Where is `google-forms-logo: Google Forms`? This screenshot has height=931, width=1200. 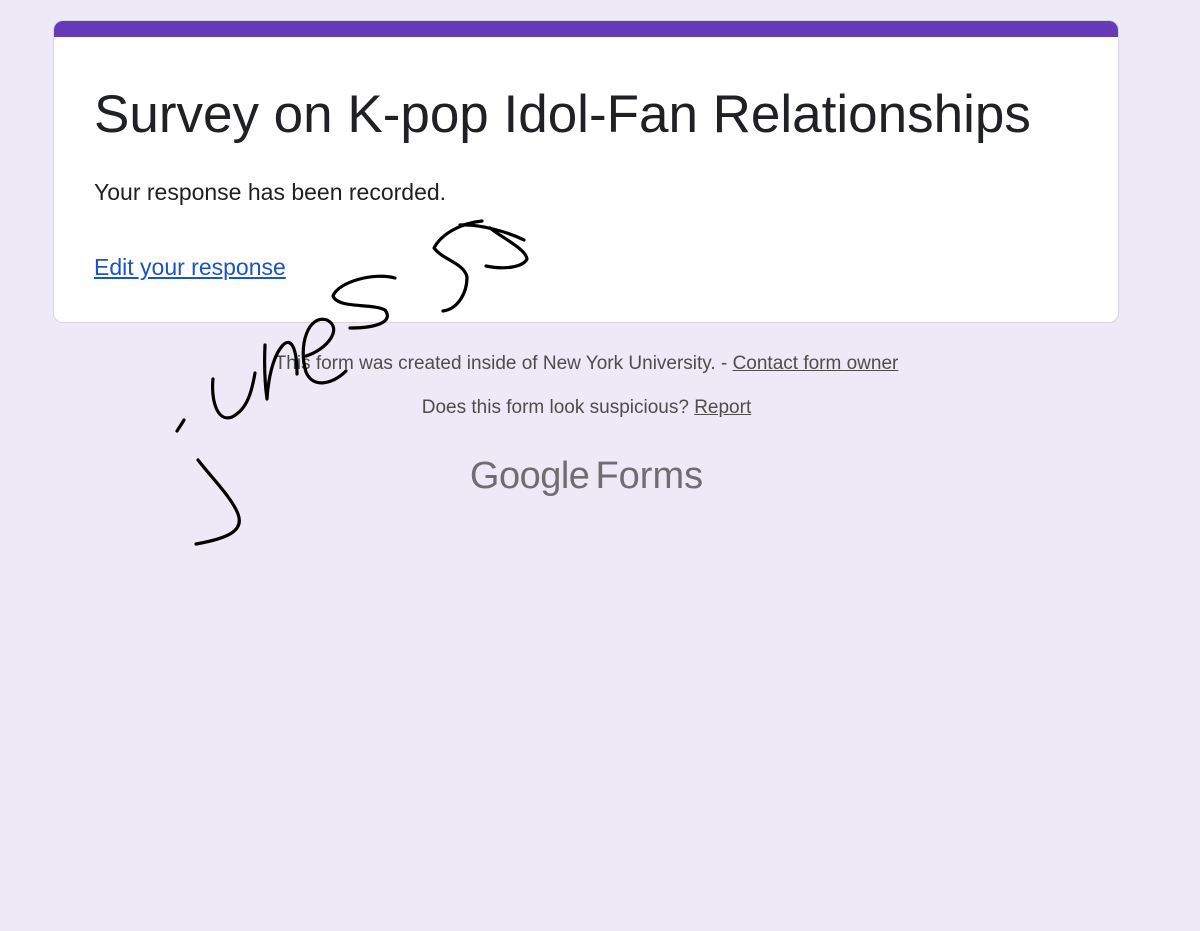
google-forms-logo: Google Forms is located at coordinates (586, 476).